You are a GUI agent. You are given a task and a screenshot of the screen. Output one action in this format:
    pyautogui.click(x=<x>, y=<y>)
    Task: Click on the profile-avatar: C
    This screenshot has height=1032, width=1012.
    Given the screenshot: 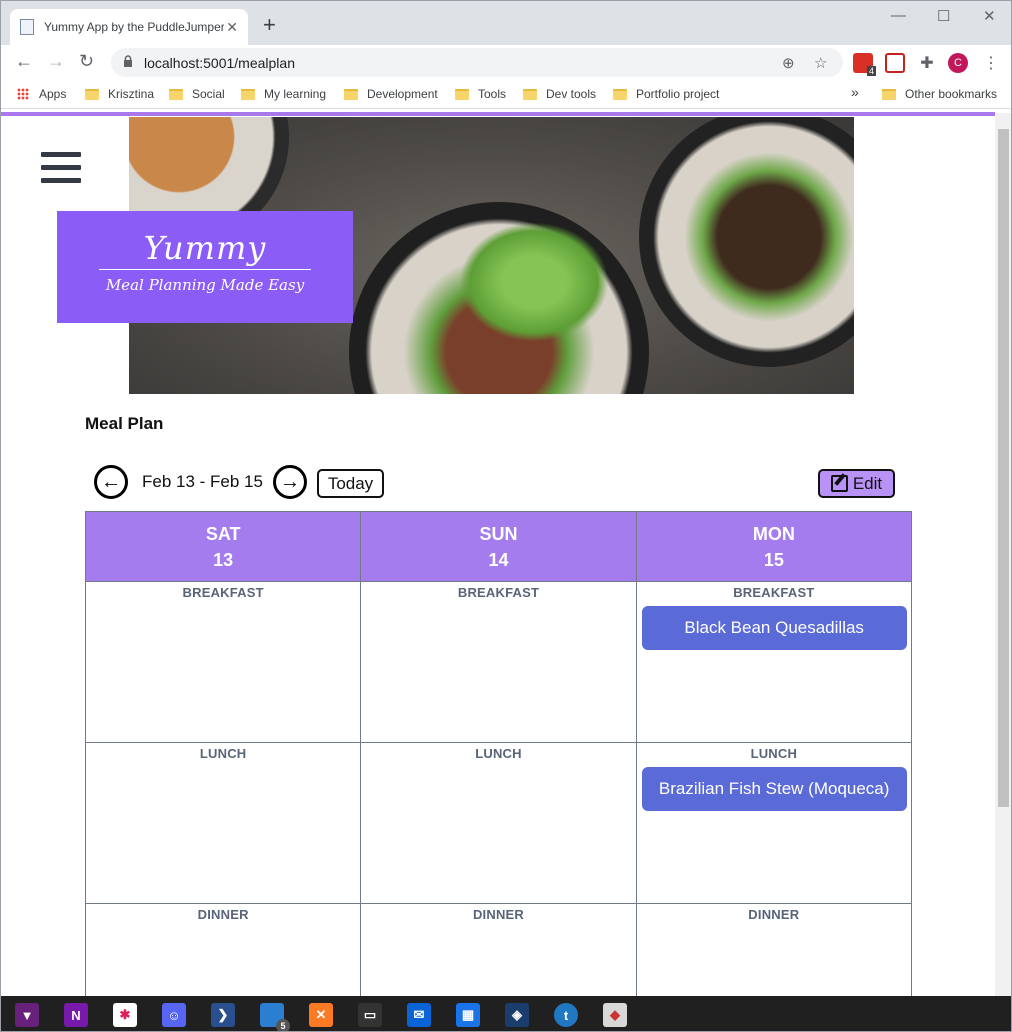 What is the action you would take?
    pyautogui.click(x=958, y=63)
    